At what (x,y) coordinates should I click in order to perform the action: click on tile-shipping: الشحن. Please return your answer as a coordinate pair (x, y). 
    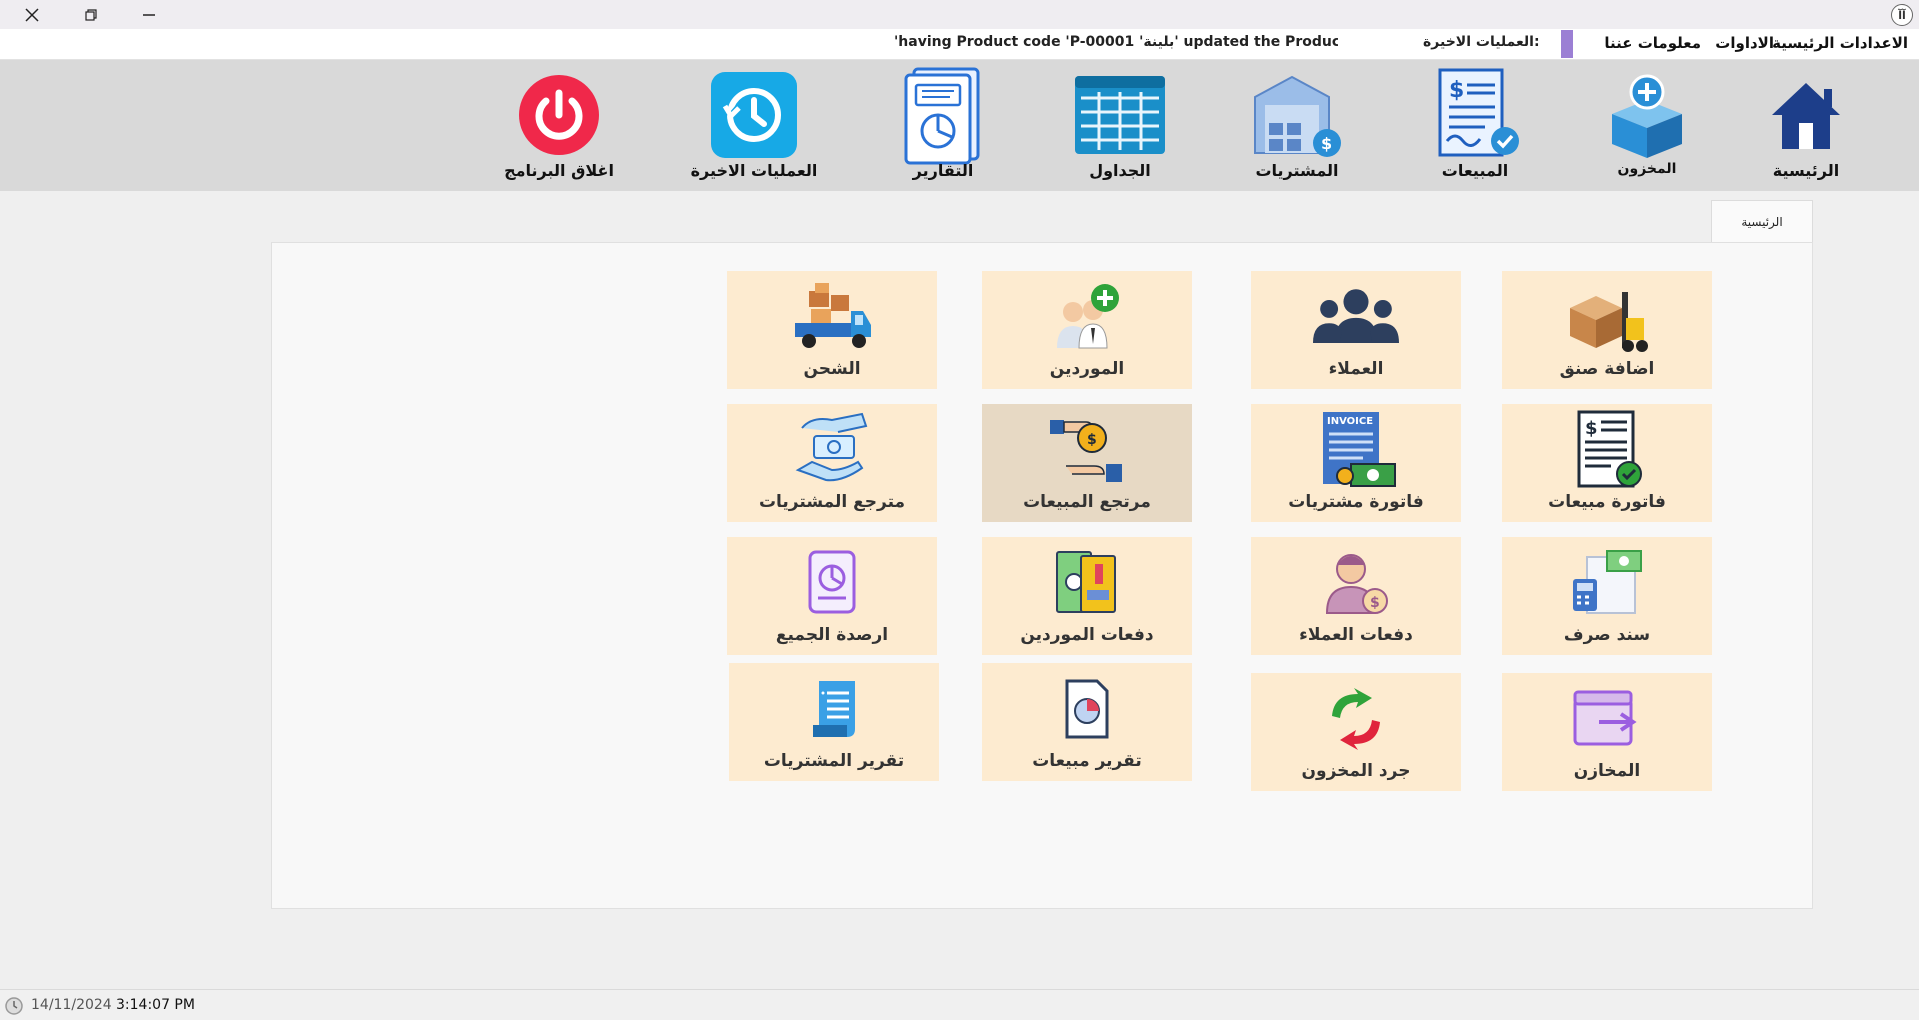
    Looking at the image, I should click on (832, 330).